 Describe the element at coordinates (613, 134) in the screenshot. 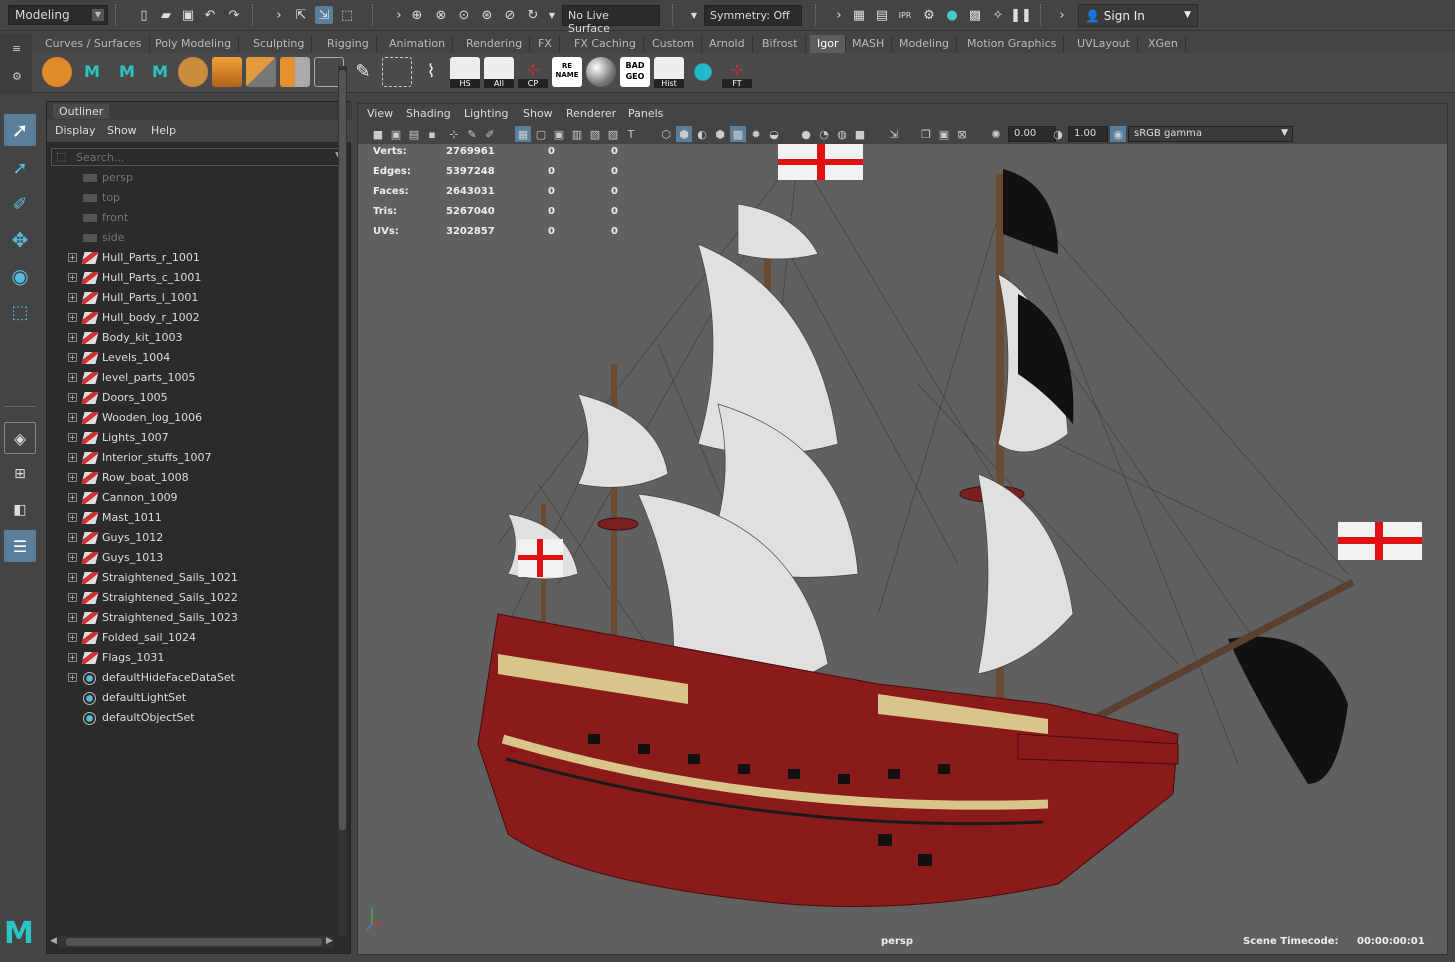

I see `safe-action-icon: ▨` at that location.